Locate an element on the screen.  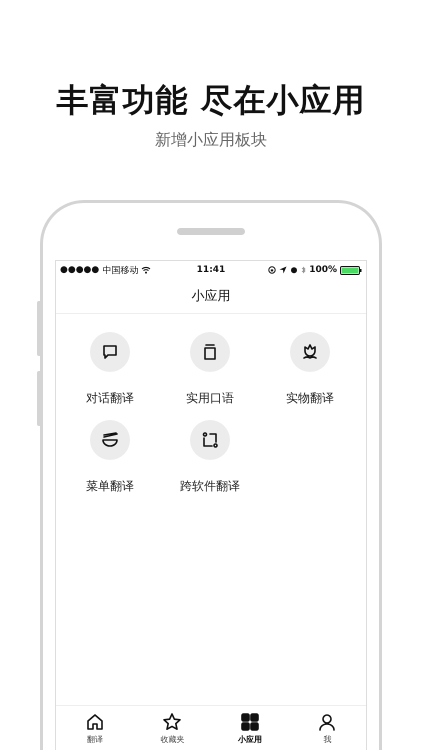
grid-icon is located at coordinates (250, 722).